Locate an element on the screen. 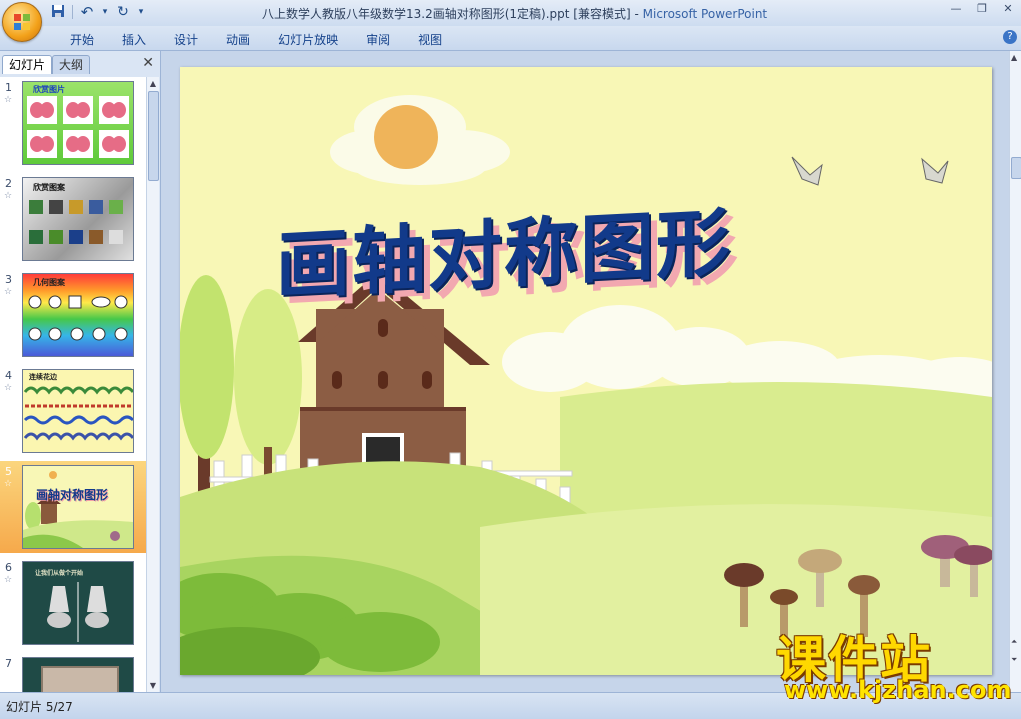 The height and width of the screenshot is (719, 1021). undo-dropdown-icon: ▾ is located at coordinates (105, 12).